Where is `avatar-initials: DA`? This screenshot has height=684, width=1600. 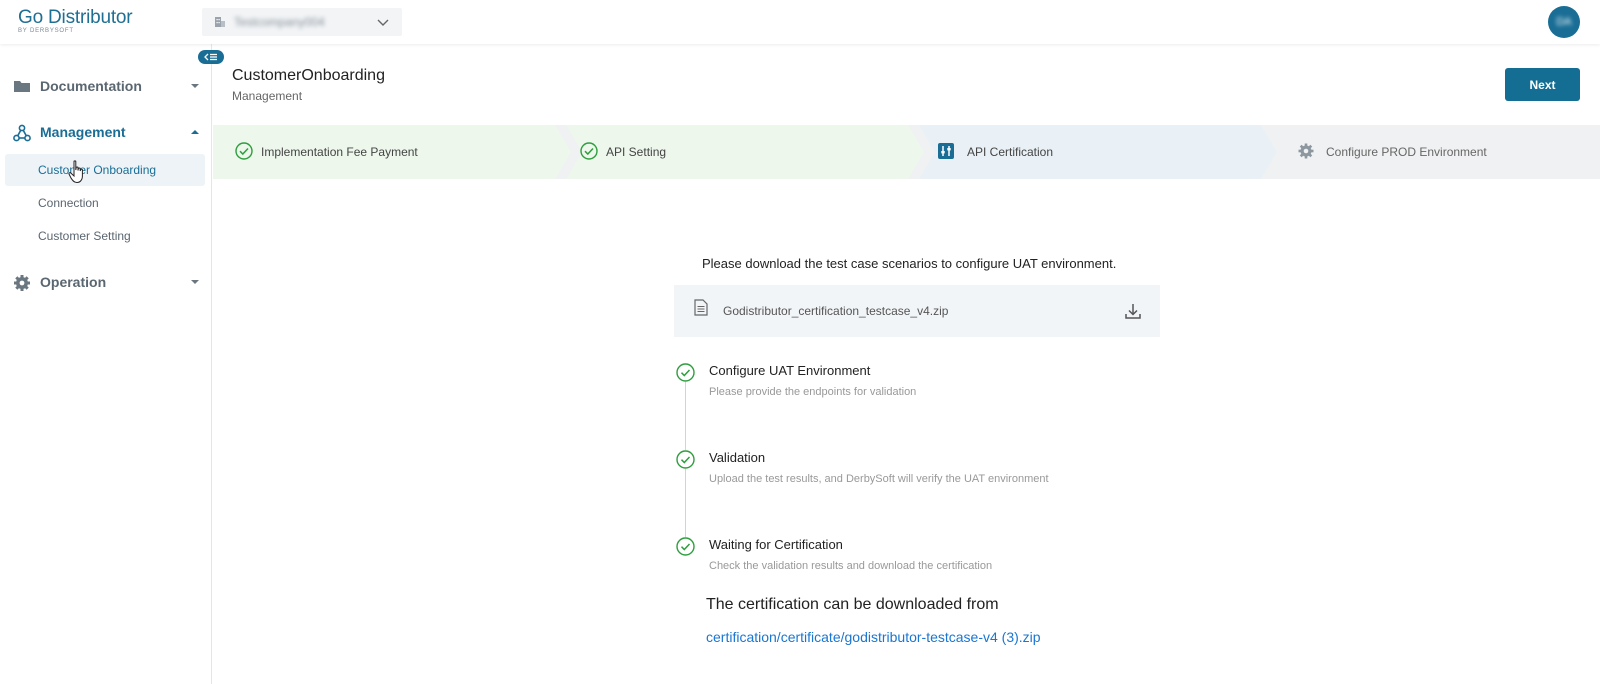
avatar-initials: DA is located at coordinates (1564, 22).